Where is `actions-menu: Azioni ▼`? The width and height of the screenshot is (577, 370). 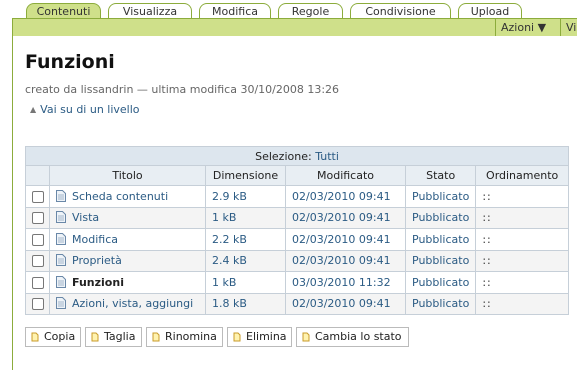
actions-menu: Azioni ▼ is located at coordinates (523, 27).